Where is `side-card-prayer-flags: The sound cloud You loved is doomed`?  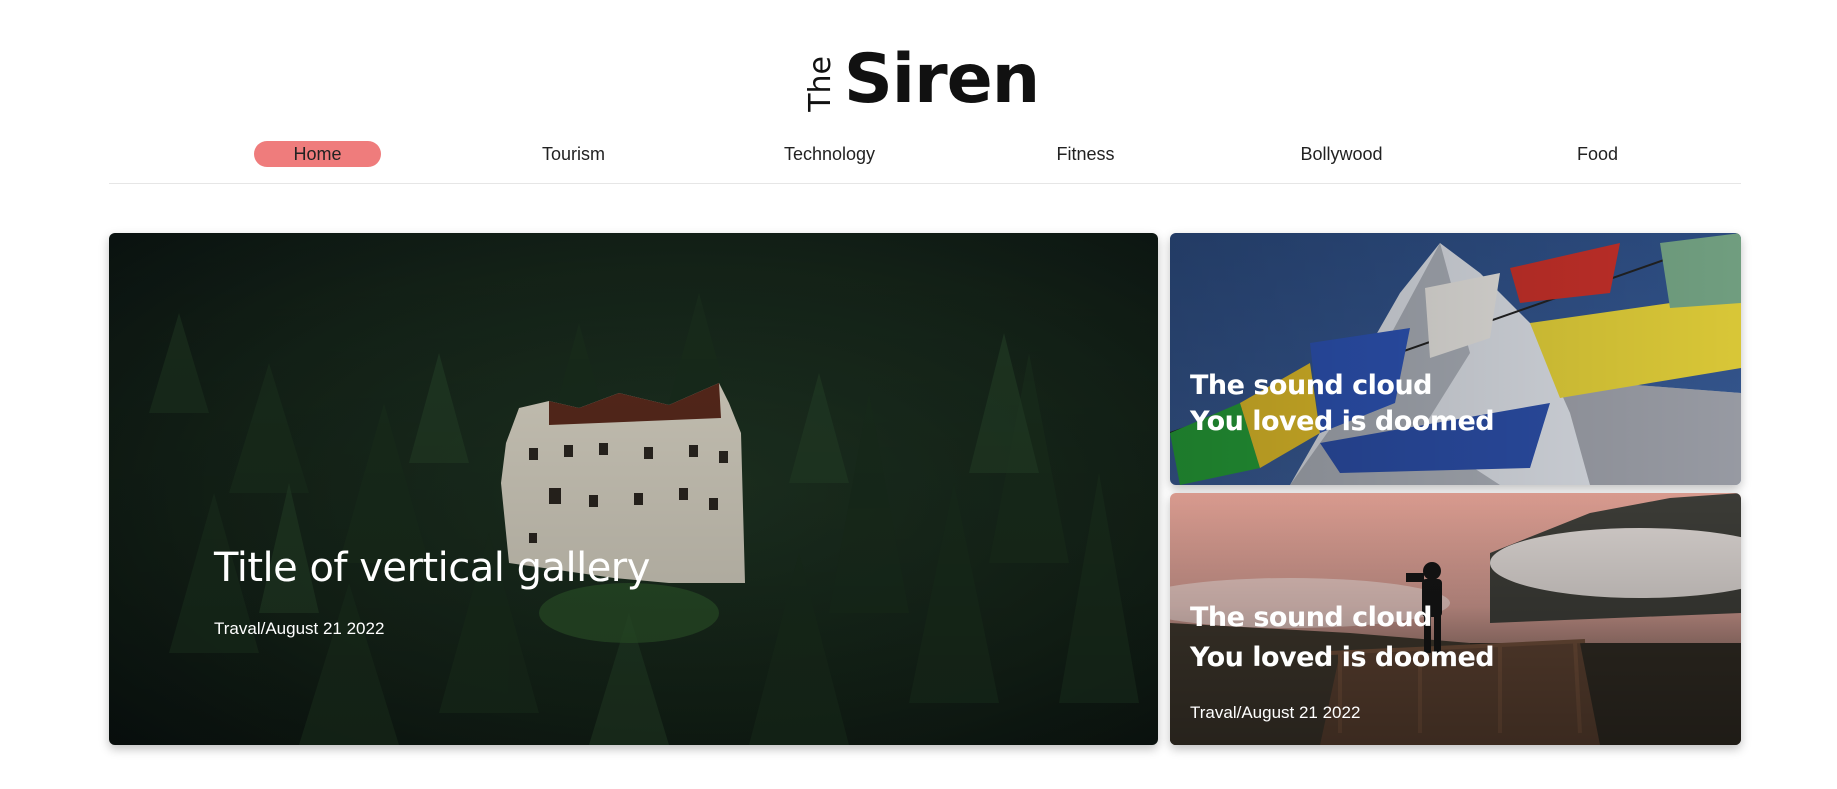 side-card-prayer-flags: The sound cloud You loved is doomed is located at coordinates (1455, 359).